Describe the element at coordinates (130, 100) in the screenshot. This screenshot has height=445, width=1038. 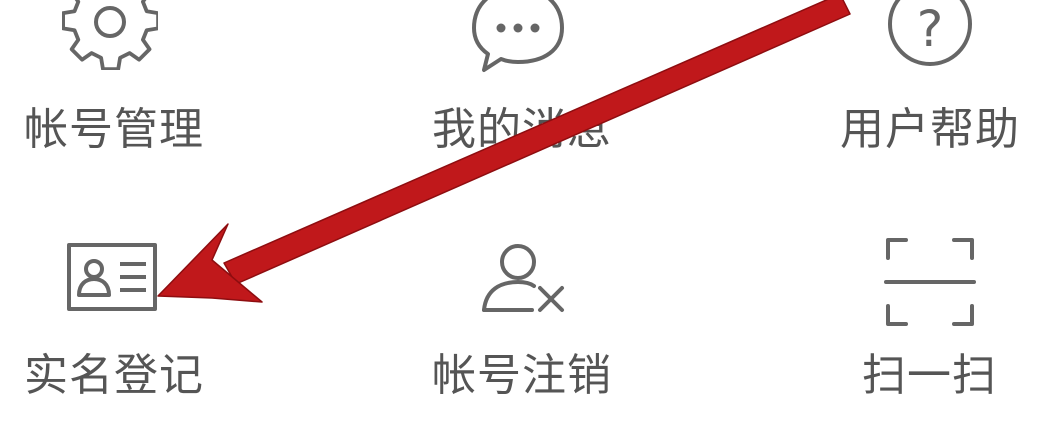
I see `menu-item-account-management: 帐号管理` at that location.